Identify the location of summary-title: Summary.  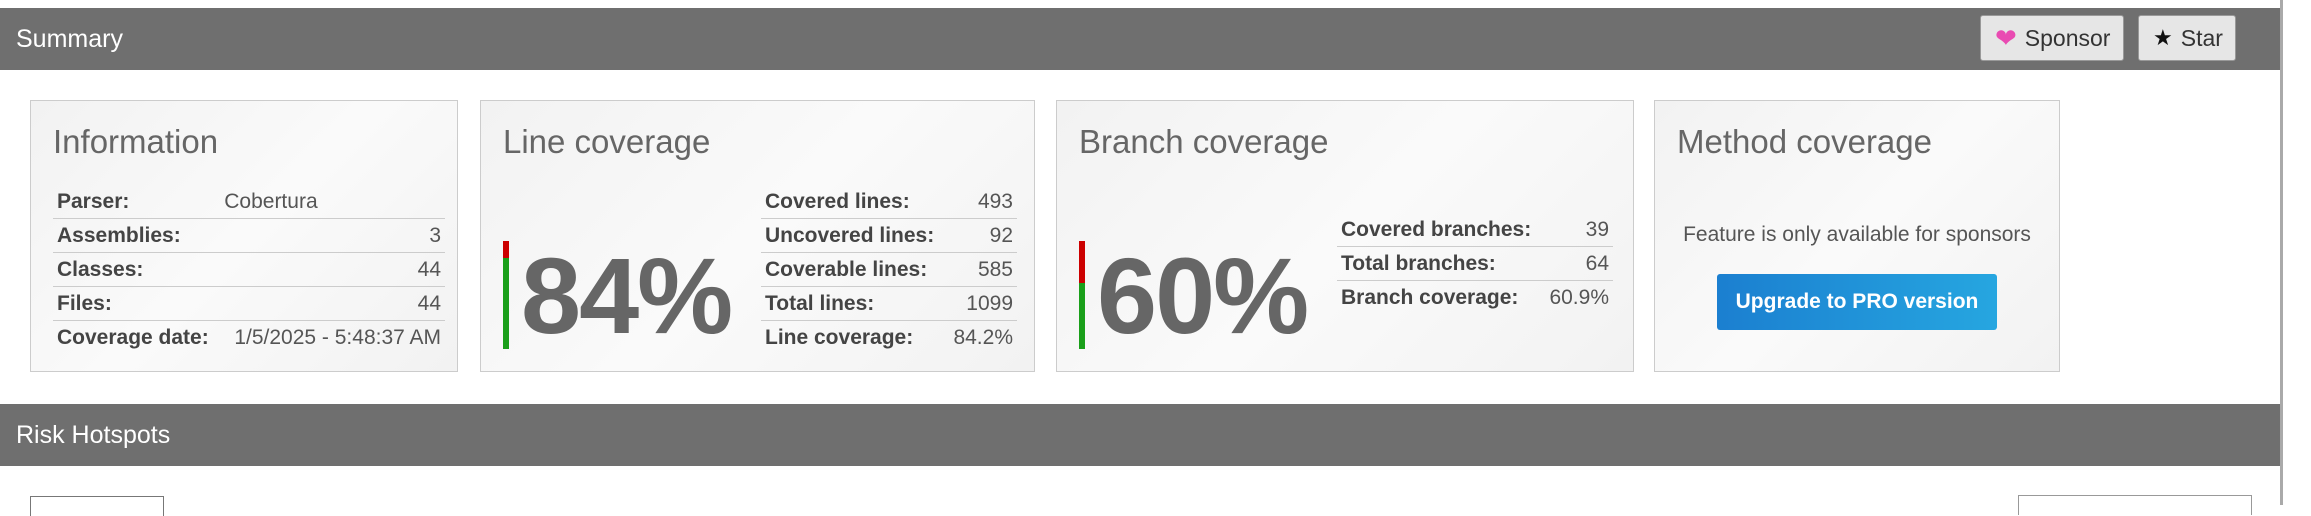
(69, 38).